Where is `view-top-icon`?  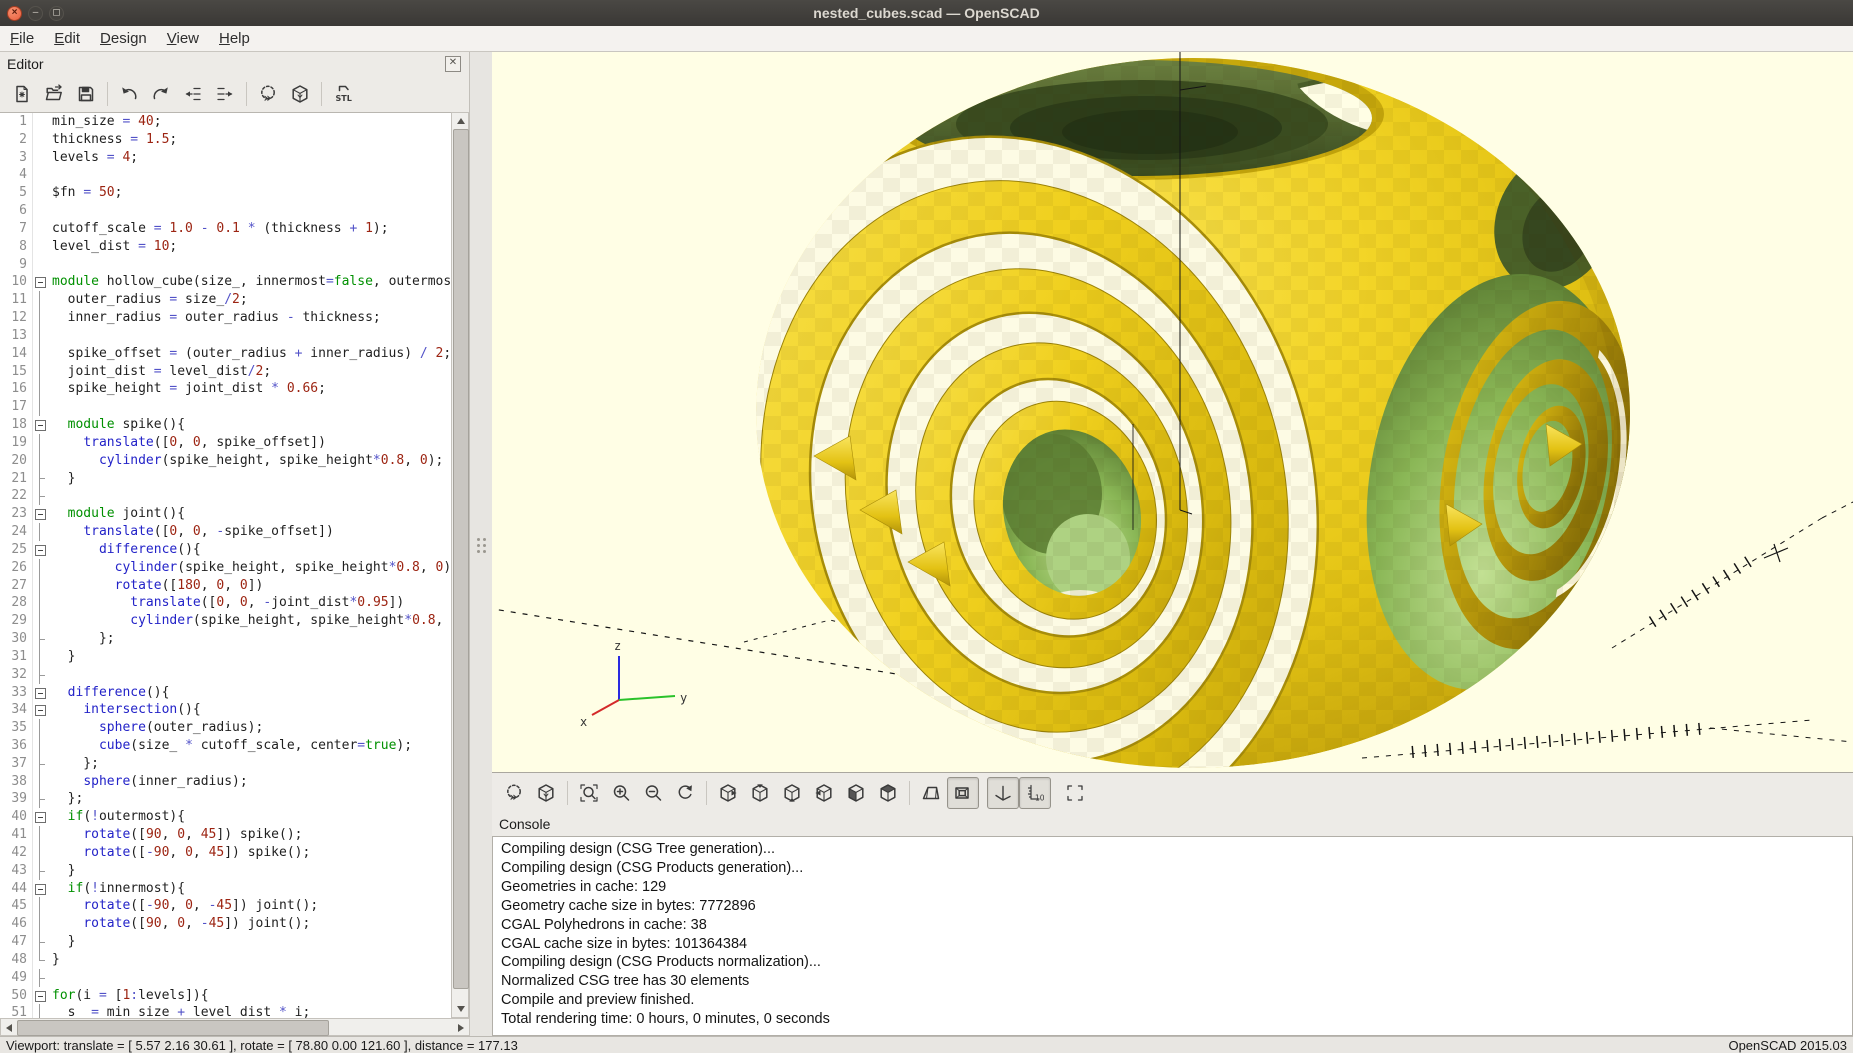 view-top-icon is located at coordinates (760, 793).